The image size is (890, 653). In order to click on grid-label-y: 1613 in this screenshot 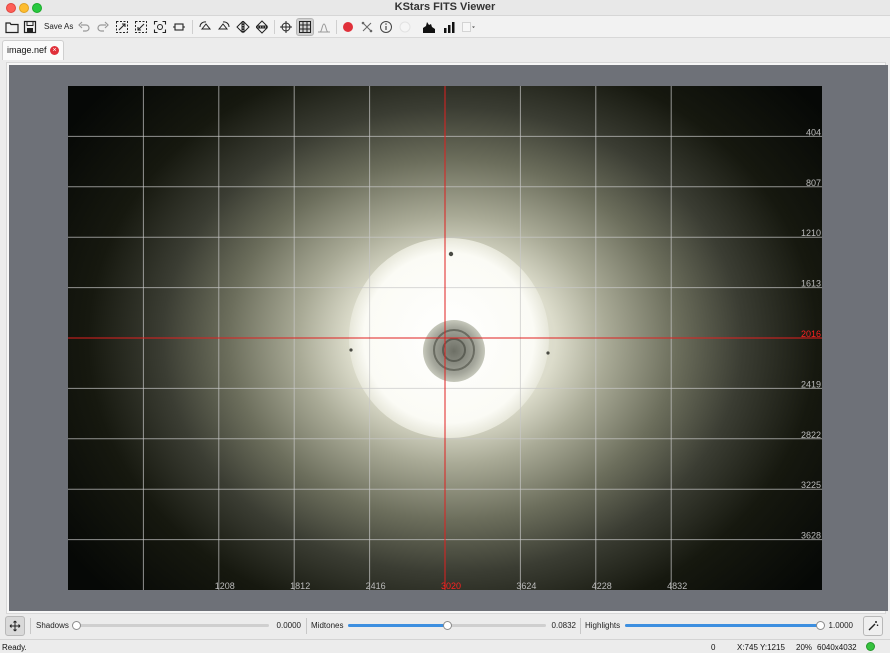, I will do `click(811, 284)`.